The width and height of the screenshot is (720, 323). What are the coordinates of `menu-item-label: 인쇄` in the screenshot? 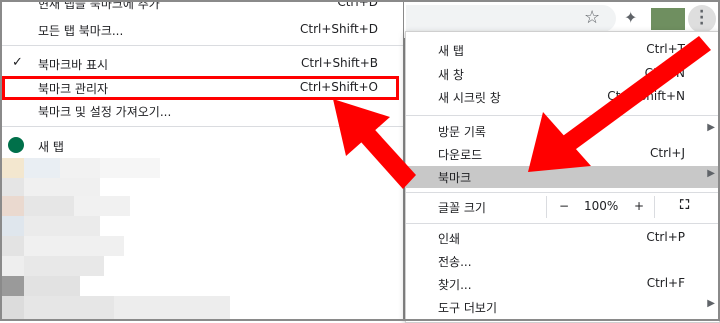 It's located at (449, 239).